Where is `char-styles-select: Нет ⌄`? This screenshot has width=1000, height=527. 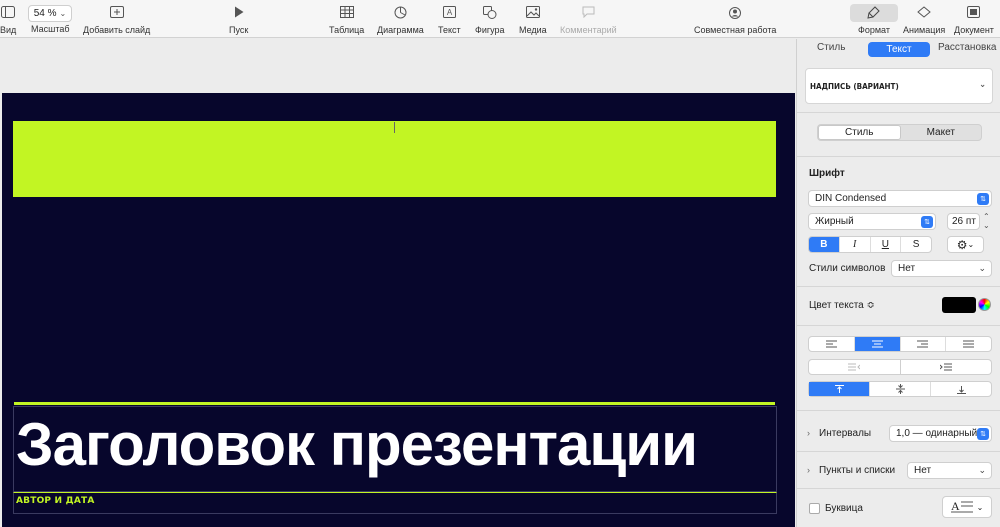
char-styles-select: Нет ⌄ is located at coordinates (941, 268).